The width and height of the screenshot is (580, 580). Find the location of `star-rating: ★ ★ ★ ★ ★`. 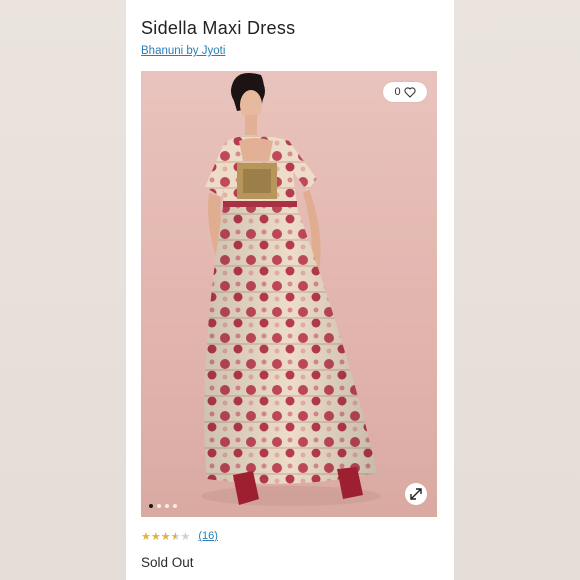

star-rating: ★ ★ ★ ★ ★ is located at coordinates (165, 536).